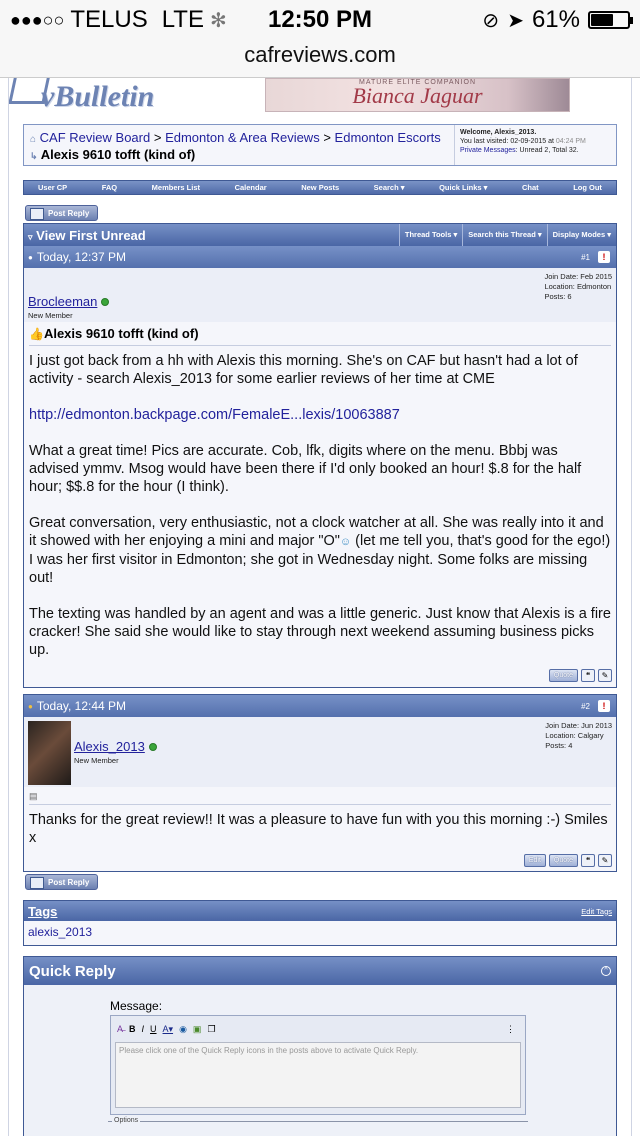  Describe the element at coordinates (95, 137) in the screenshot. I see `breadcrumb-item-board: CAF Review Board` at that location.